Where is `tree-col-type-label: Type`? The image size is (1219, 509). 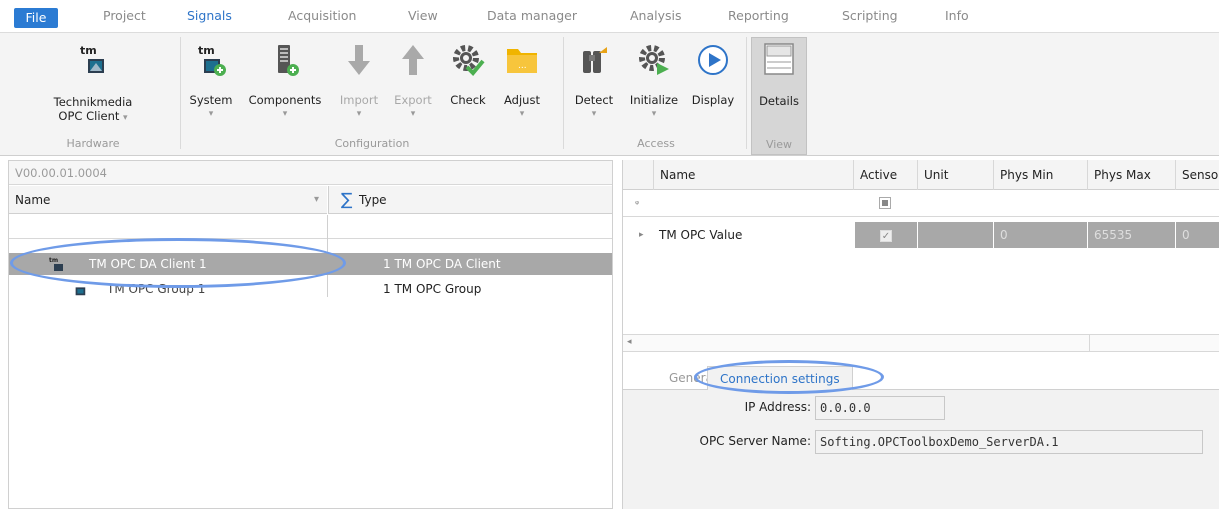
tree-col-type-label: Type is located at coordinates (373, 200).